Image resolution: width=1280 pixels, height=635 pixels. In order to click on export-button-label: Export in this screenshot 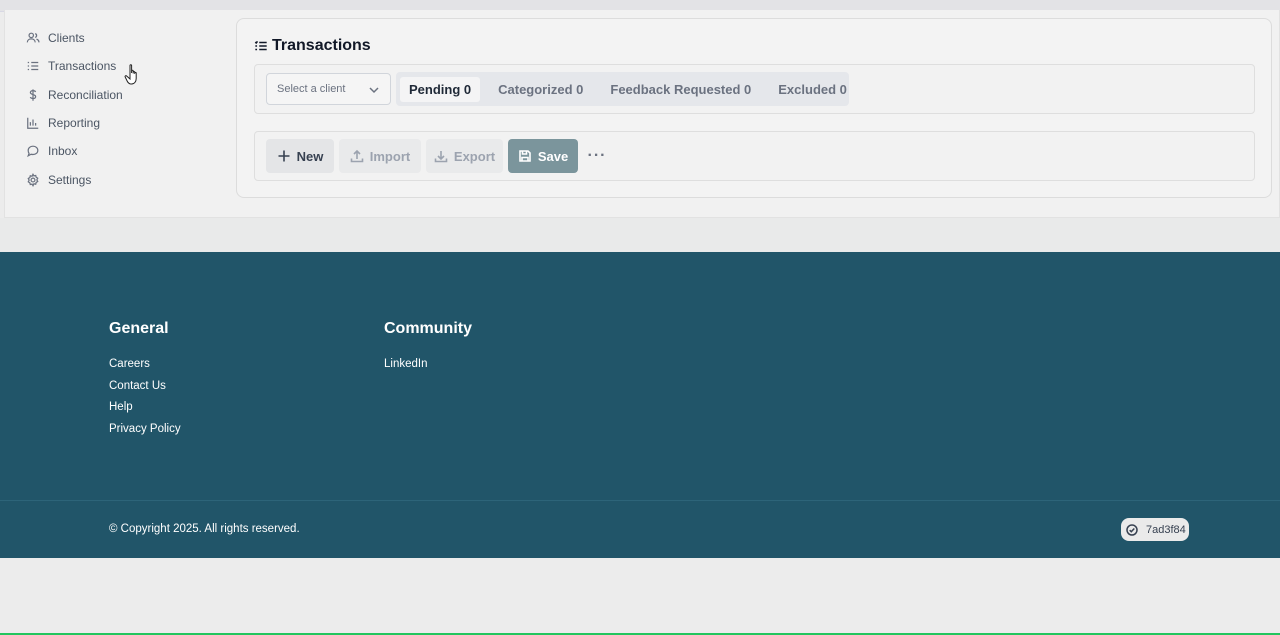, I will do `click(474, 156)`.